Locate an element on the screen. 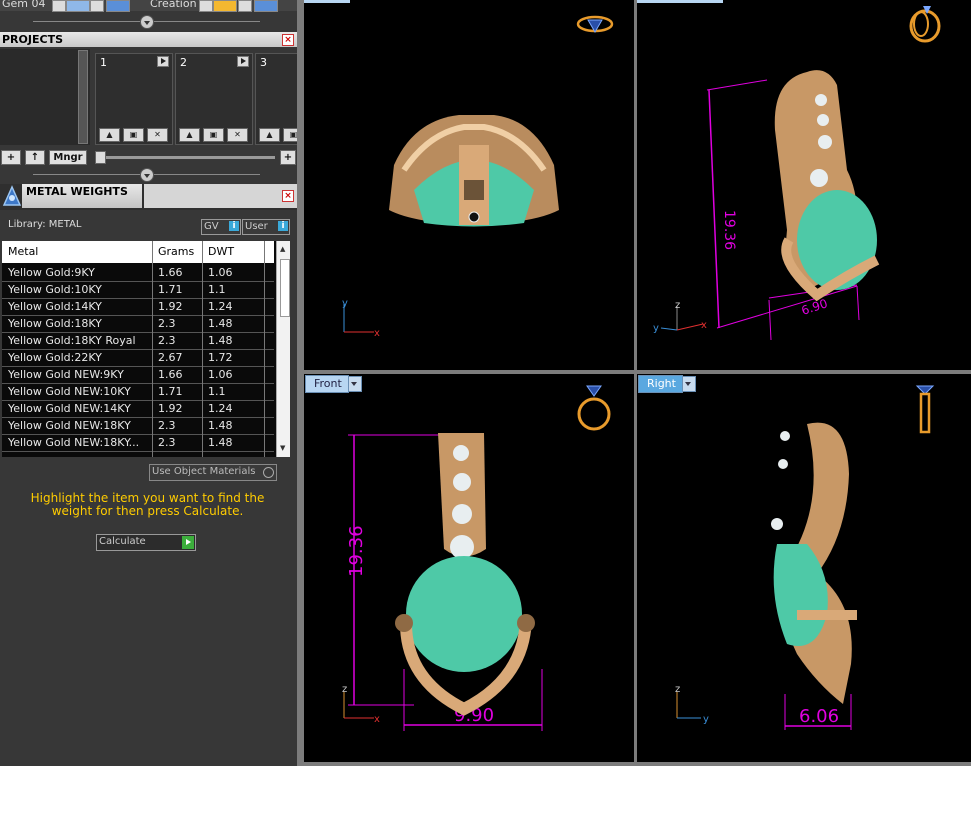 The image size is (971, 827). zoom-plus-button: + is located at coordinates (288, 157).